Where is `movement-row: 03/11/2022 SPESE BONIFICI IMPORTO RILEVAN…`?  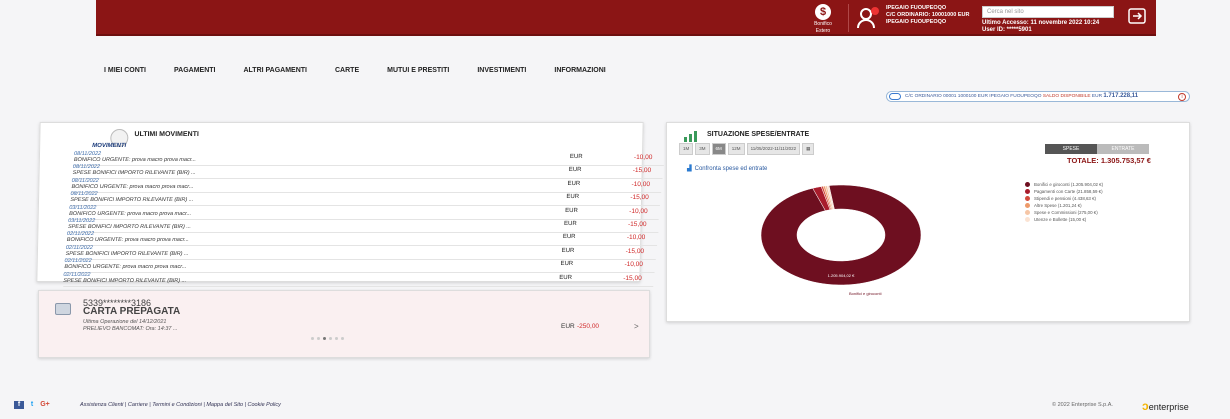
movement-row: 03/11/2022 SPESE BONIFICI IMPORTO RILEVAN… is located at coordinates (362, 225).